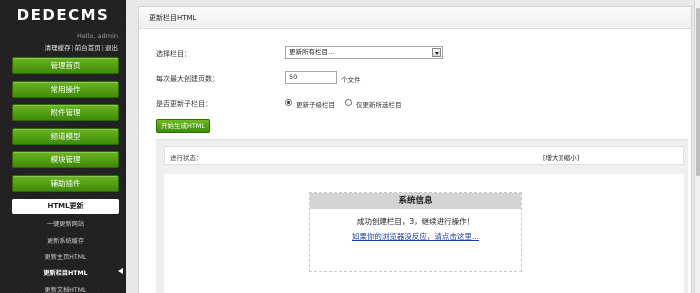 This screenshot has height=293, width=700. Describe the element at coordinates (65, 289) in the screenshot. I see `submenu-item-update-docs: 更新文档HTML` at that location.